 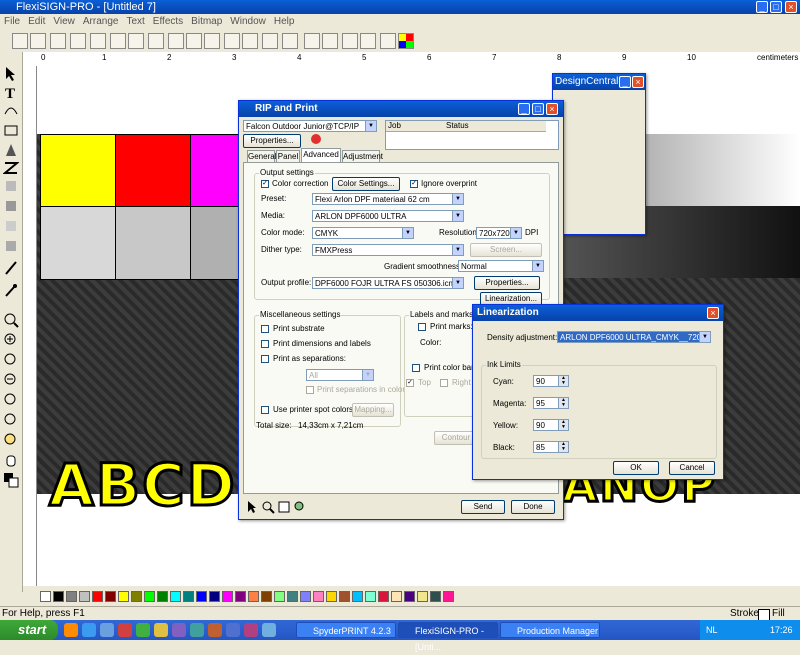 What do you see at coordinates (368, 41) in the screenshot?
I see `color-icon` at bounding box center [368, 41].